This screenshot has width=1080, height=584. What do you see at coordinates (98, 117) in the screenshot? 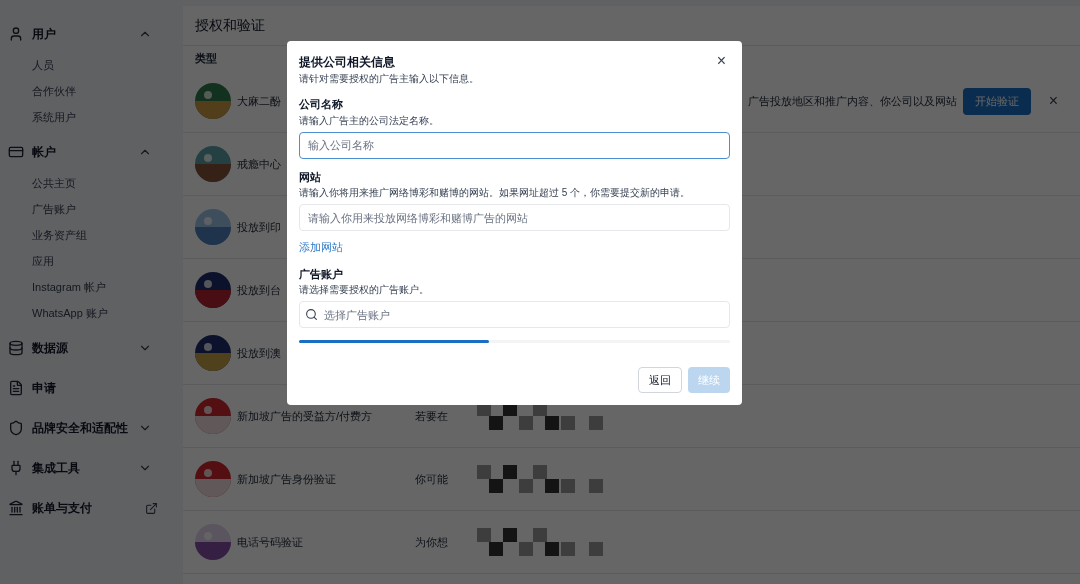
I see `sidebar-item: 系统用户` at bounding box center [98, 117].